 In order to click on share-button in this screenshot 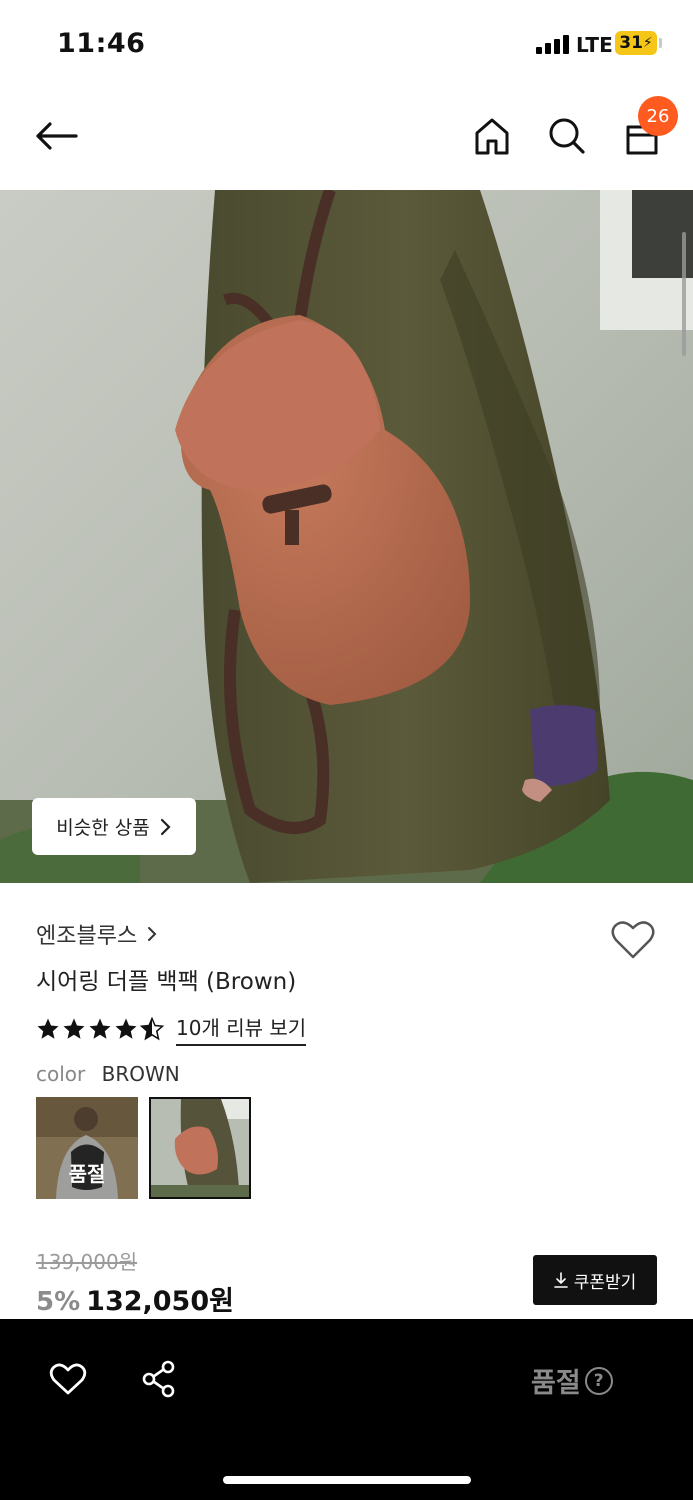, I will do `click(159, 1379)`.